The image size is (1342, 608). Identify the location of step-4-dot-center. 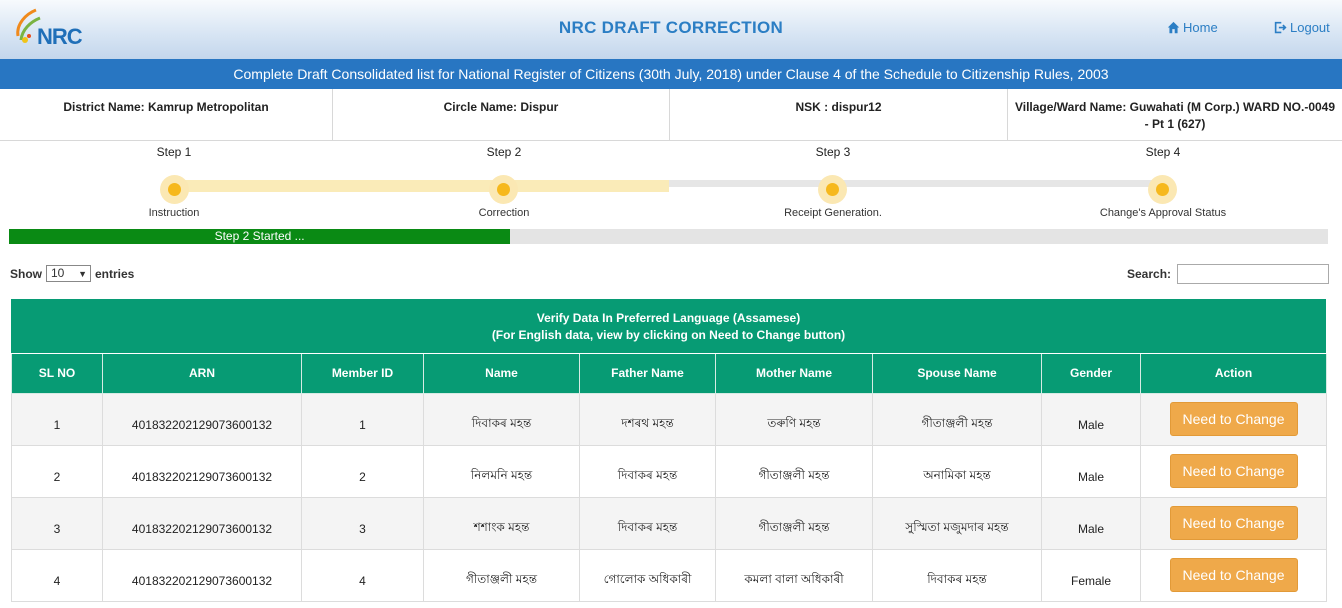
(1162, 189).